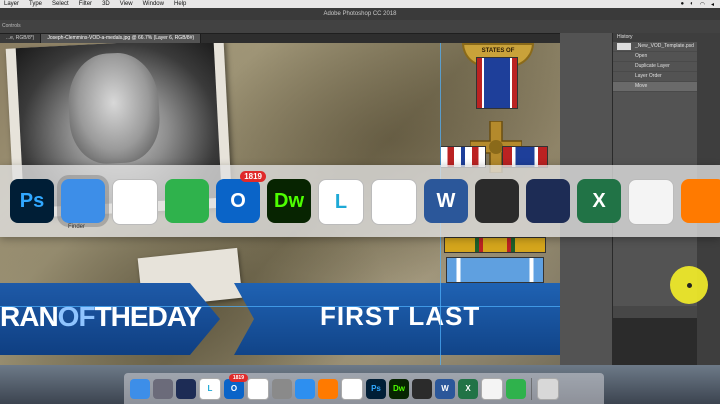 This screenshot has width=720, height=404. Describe the element at coordinates (352, 388) in the screenshot. I see `chrome-dock-icon` at that location.